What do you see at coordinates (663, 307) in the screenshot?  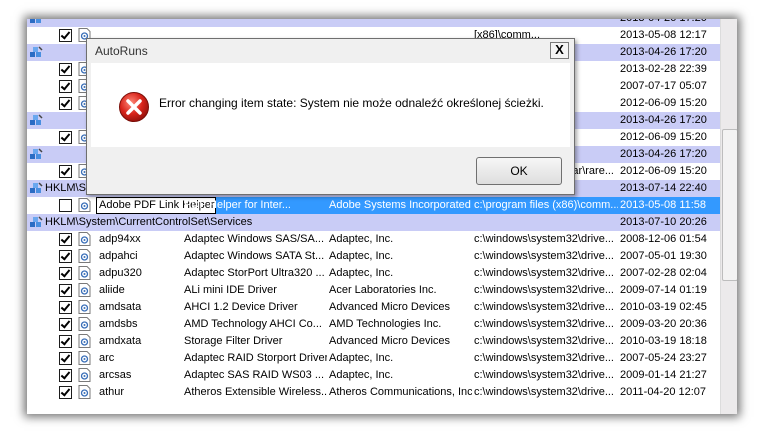 I see `entry-timestamp: 2010-03-19 02:45` at bounding box center [663, 307].